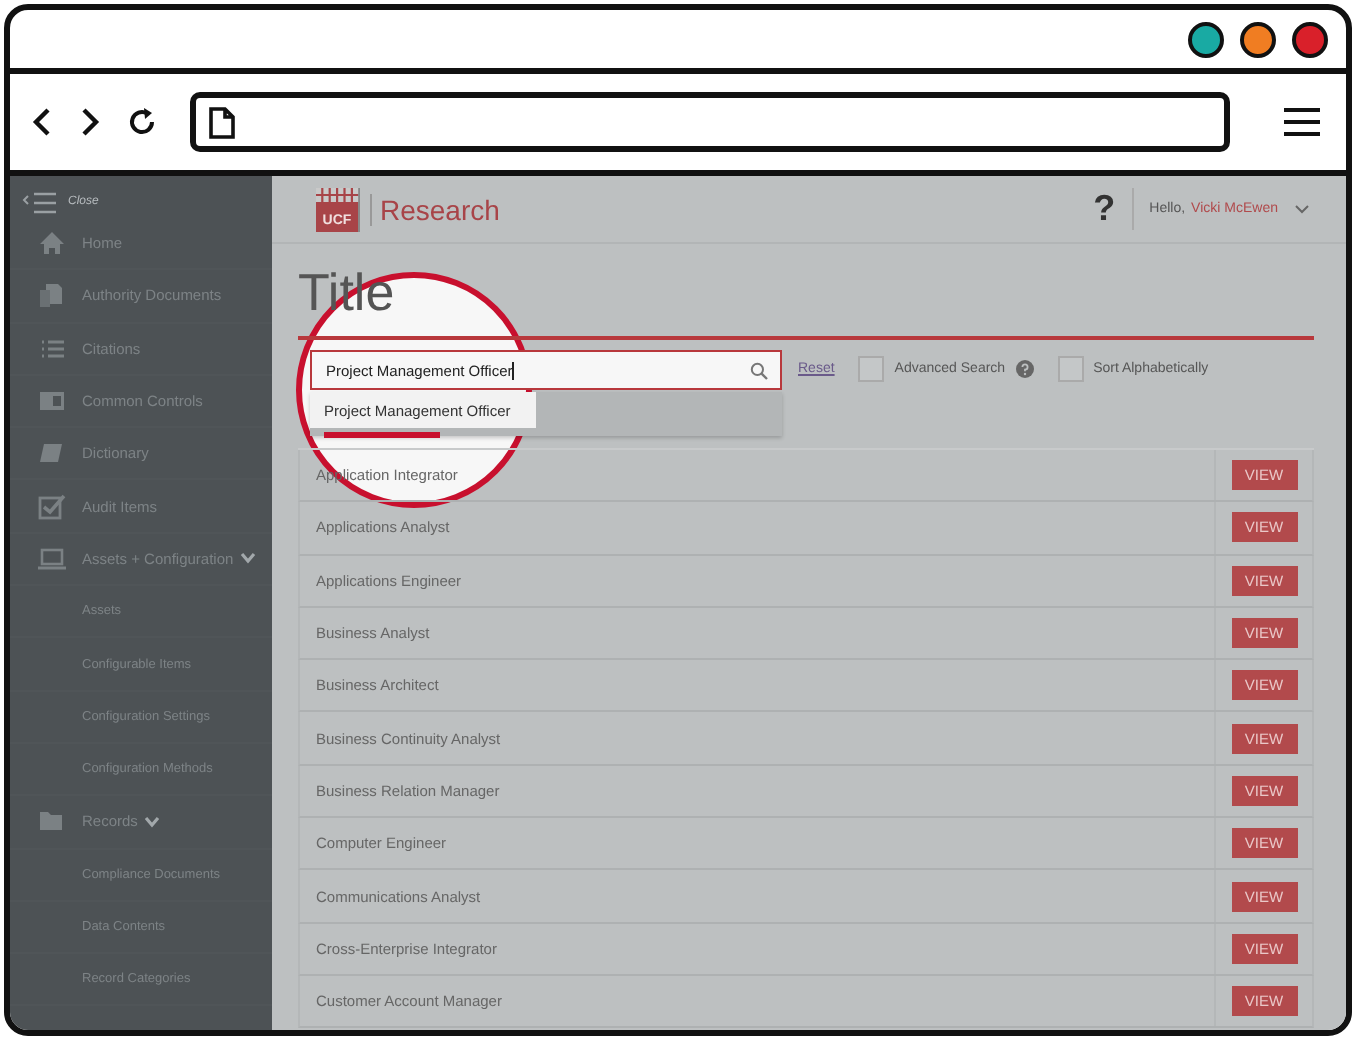  What do you see at coordinates (142, 122) in the screenshot?
I see `reload-icon` at bounding box center [142, 122].